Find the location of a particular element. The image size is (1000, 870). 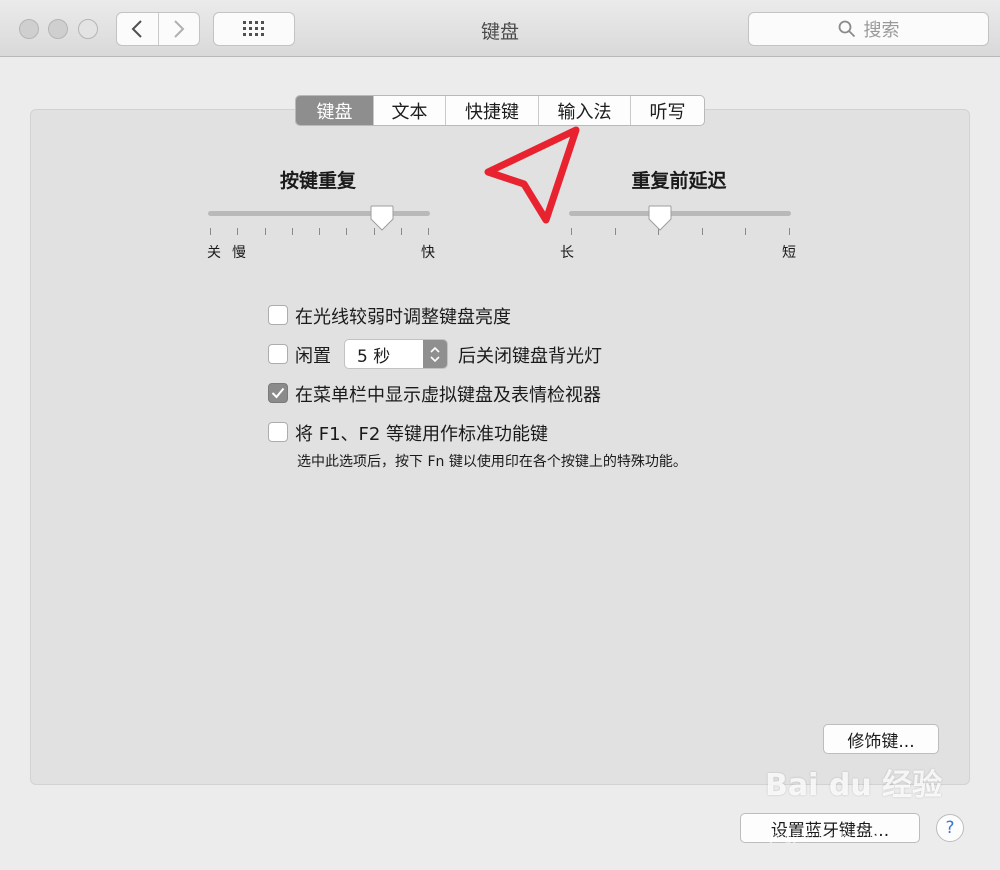

repeat-delay-short-label: 短 is located at coordinates (789, 253).